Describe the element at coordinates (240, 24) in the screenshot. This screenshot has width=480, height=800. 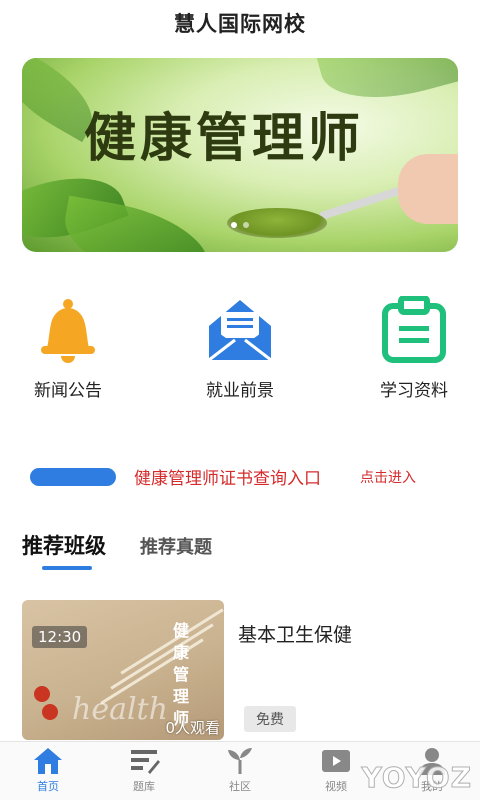
I see `app-title: 慧人国际网校` at that location.